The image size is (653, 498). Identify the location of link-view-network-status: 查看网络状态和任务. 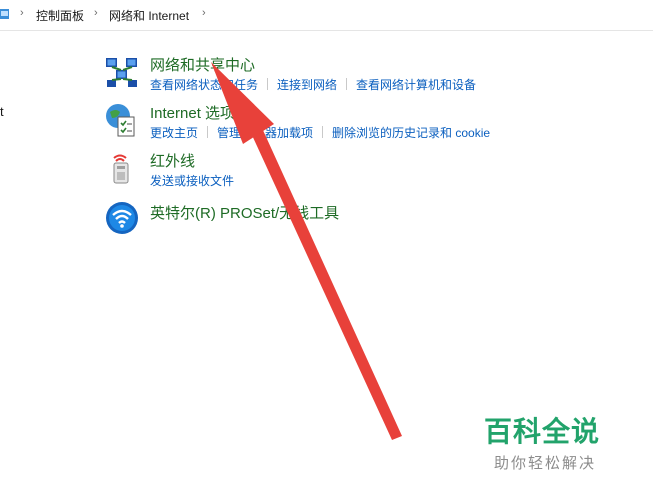
(204, 85).